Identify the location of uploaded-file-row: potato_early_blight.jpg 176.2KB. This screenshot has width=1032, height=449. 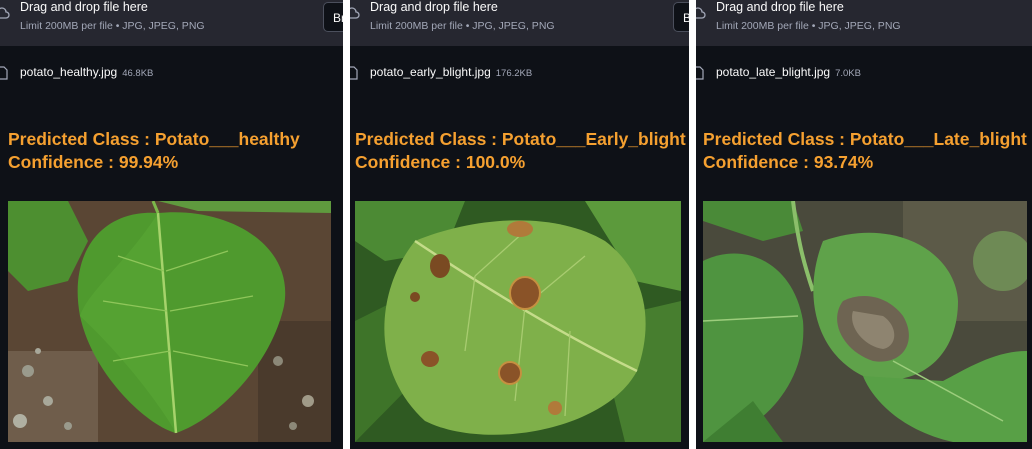
(451, 73).